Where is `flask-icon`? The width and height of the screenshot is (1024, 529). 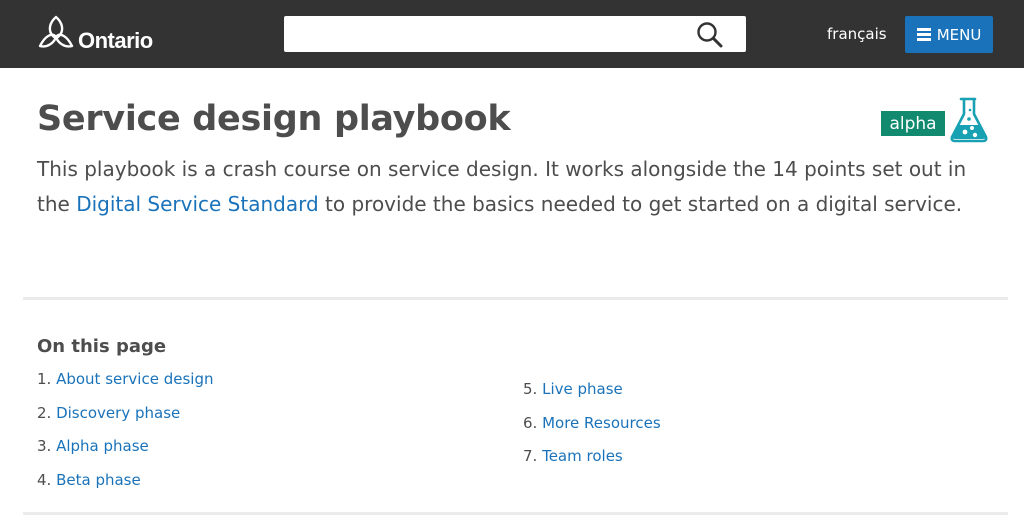 flask-icon is located at coordinates (969, 120).